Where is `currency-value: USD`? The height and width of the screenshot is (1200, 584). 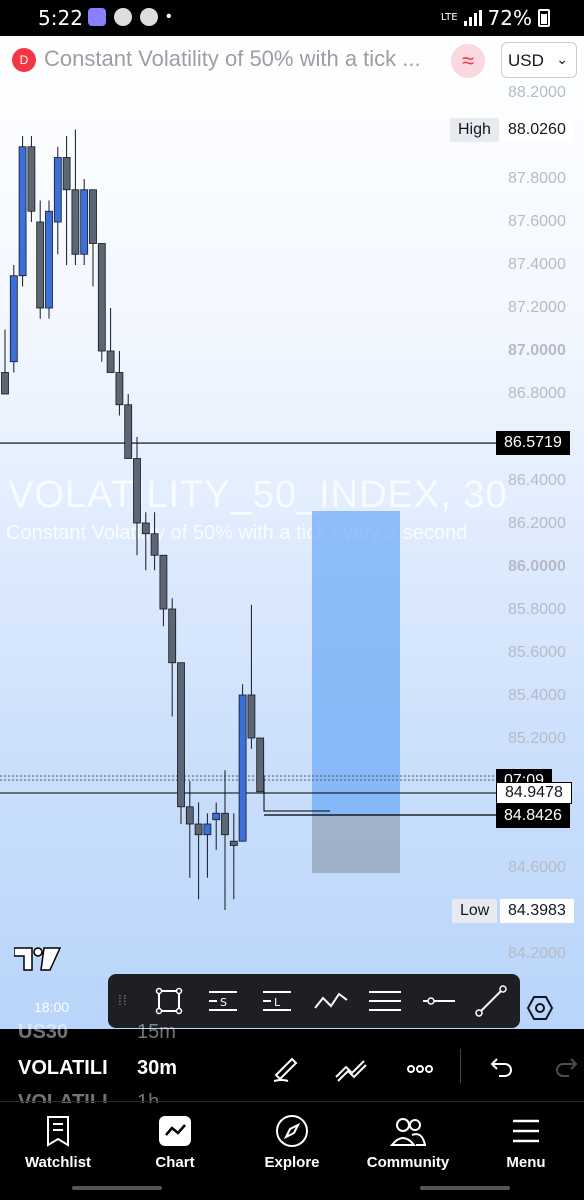
currency-value: USD is located at coordinates (526, 60).